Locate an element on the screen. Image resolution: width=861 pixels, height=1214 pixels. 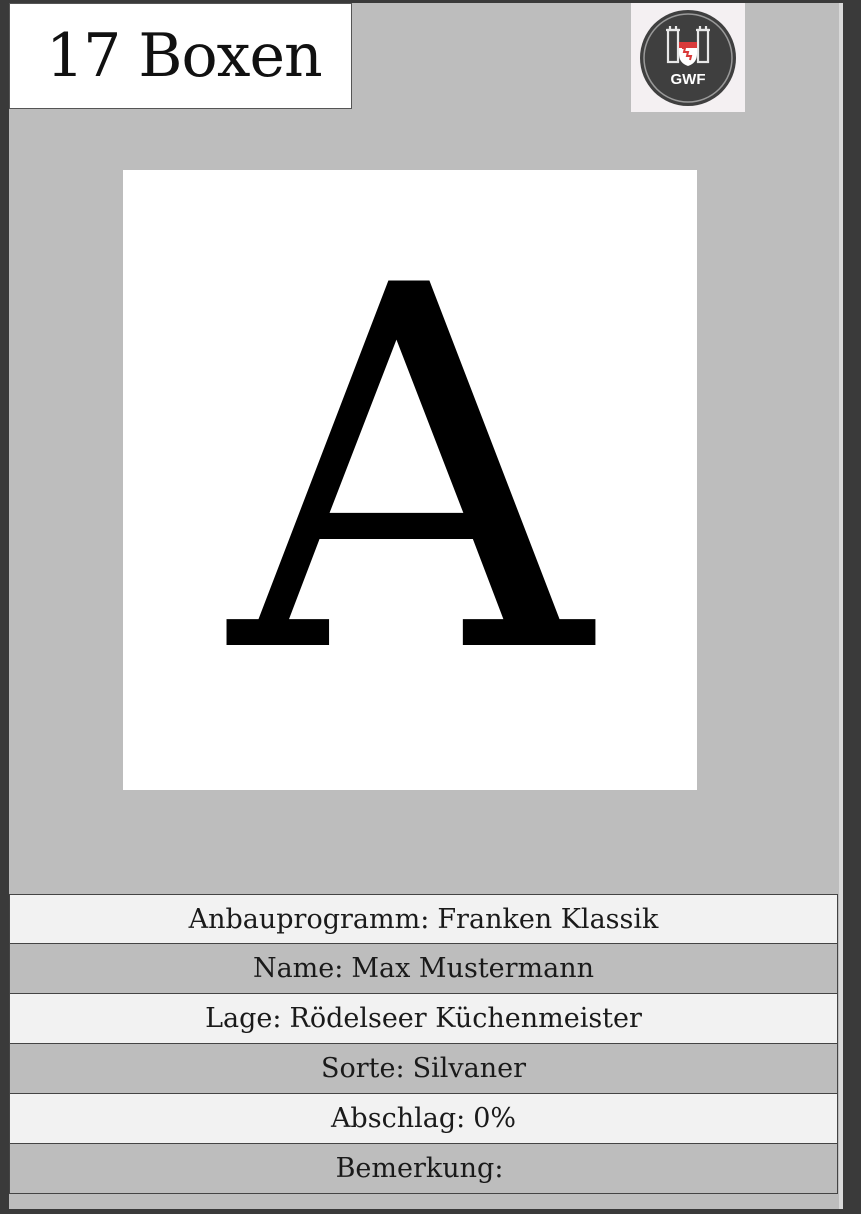
info-value: Max Mustermann is located at coordinates (473, 968).